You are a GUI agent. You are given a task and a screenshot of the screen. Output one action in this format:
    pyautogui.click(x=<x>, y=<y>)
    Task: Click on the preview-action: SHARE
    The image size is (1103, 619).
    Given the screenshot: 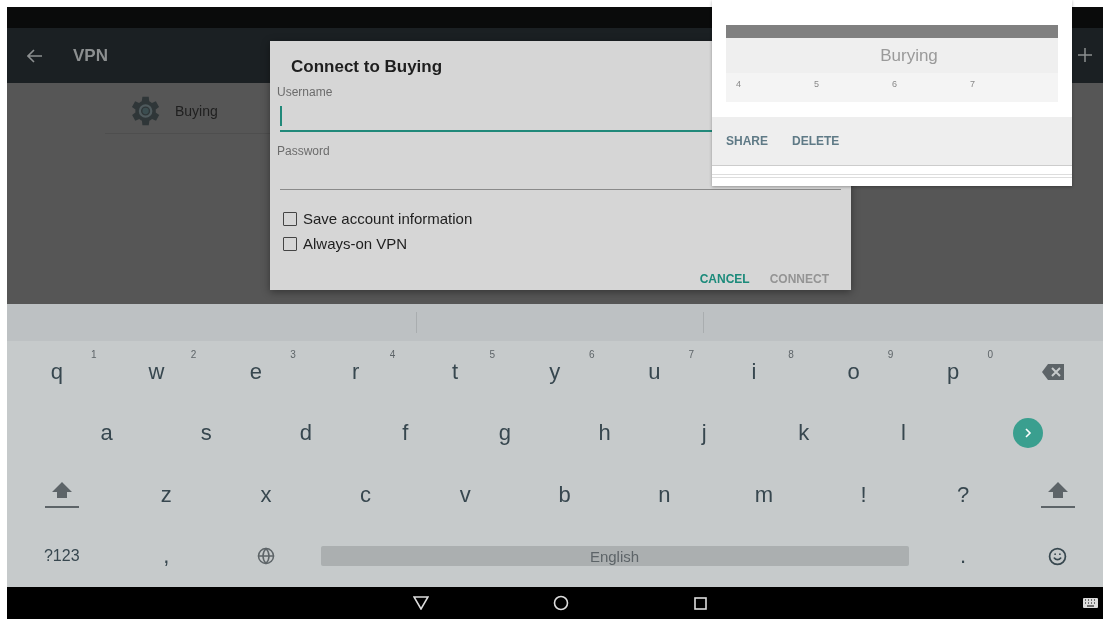 What is the action you would take?
    pyautogui.click(x=747, y=141)
    